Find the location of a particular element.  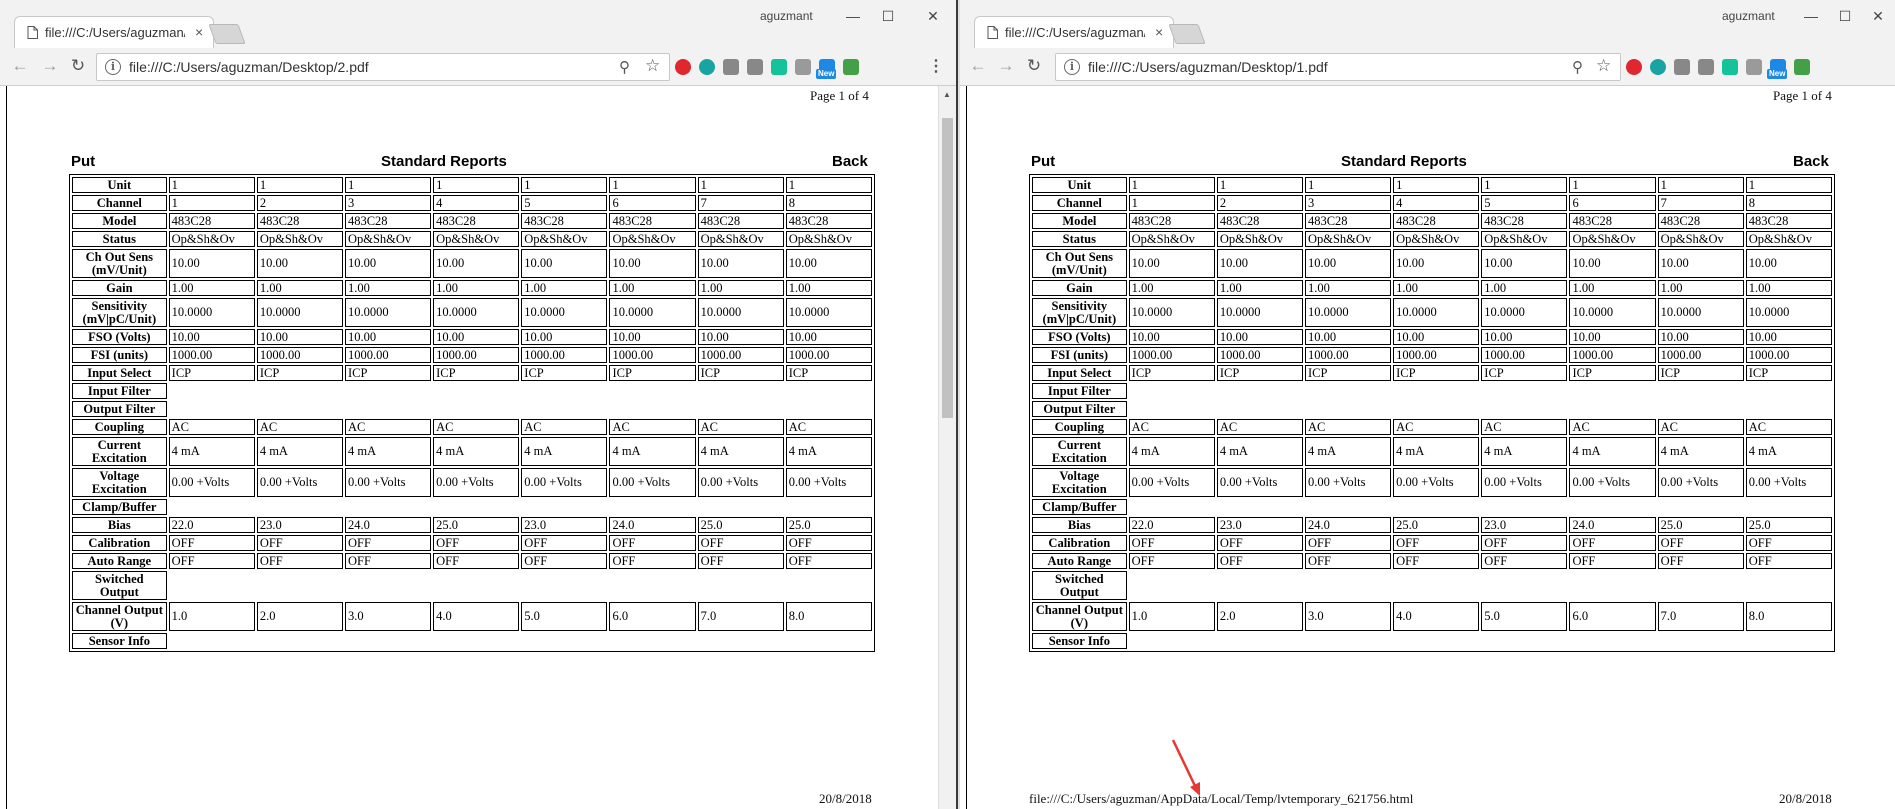

table-row: Output Filter is located at coordinates (472, 409).